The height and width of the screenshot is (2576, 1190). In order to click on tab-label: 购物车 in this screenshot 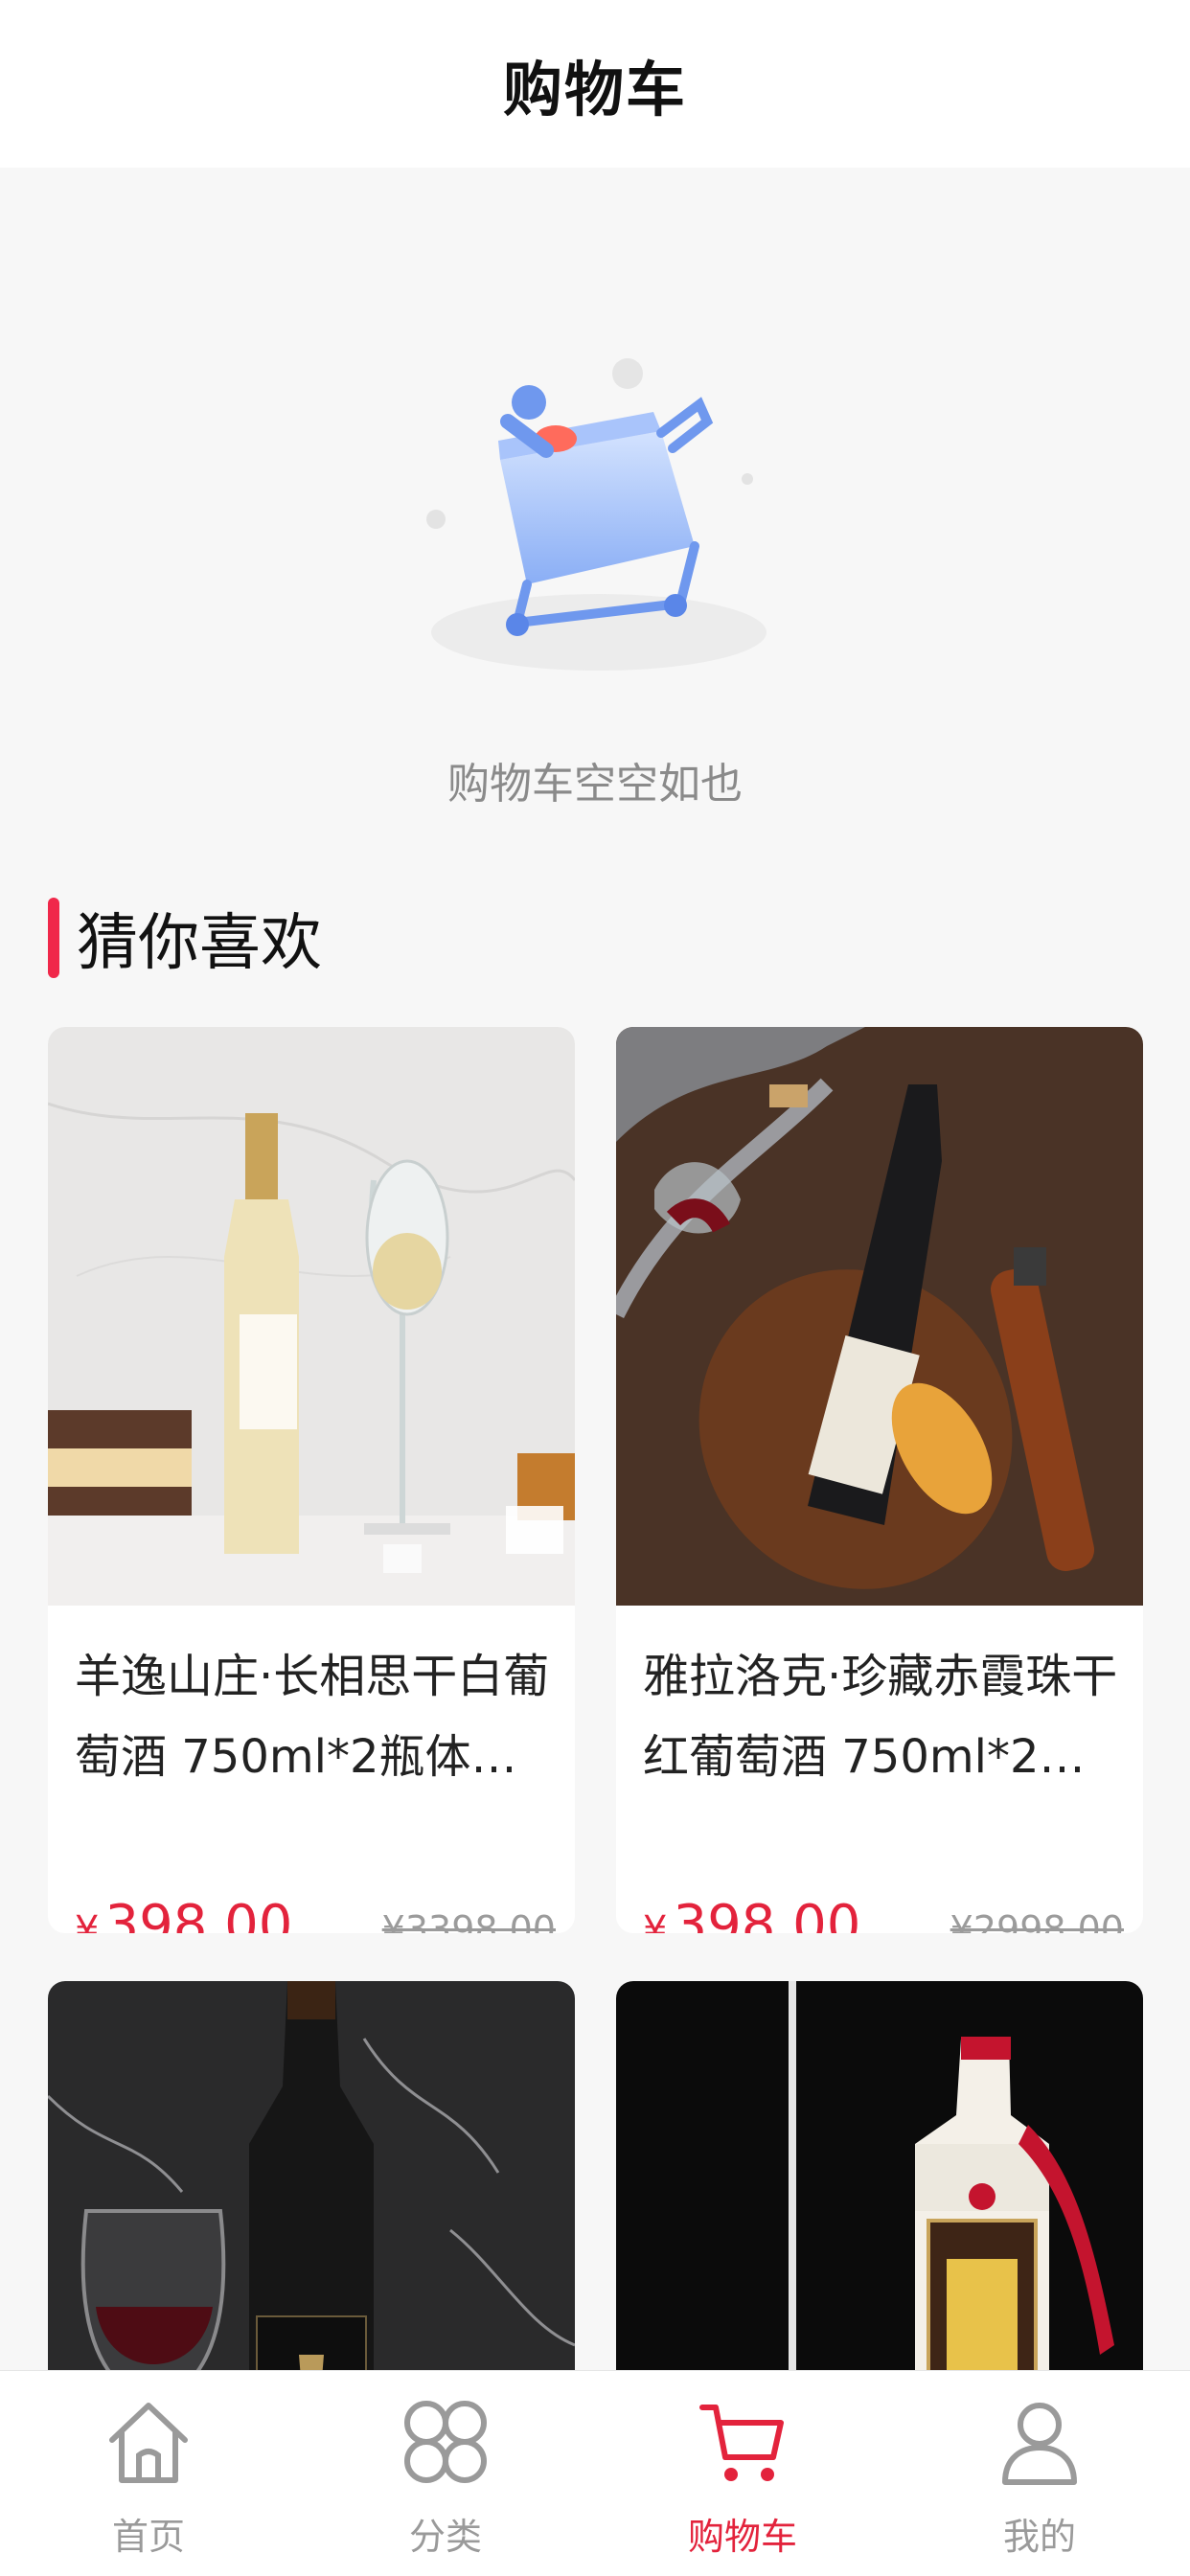, I will do `click(742, 2537)`.